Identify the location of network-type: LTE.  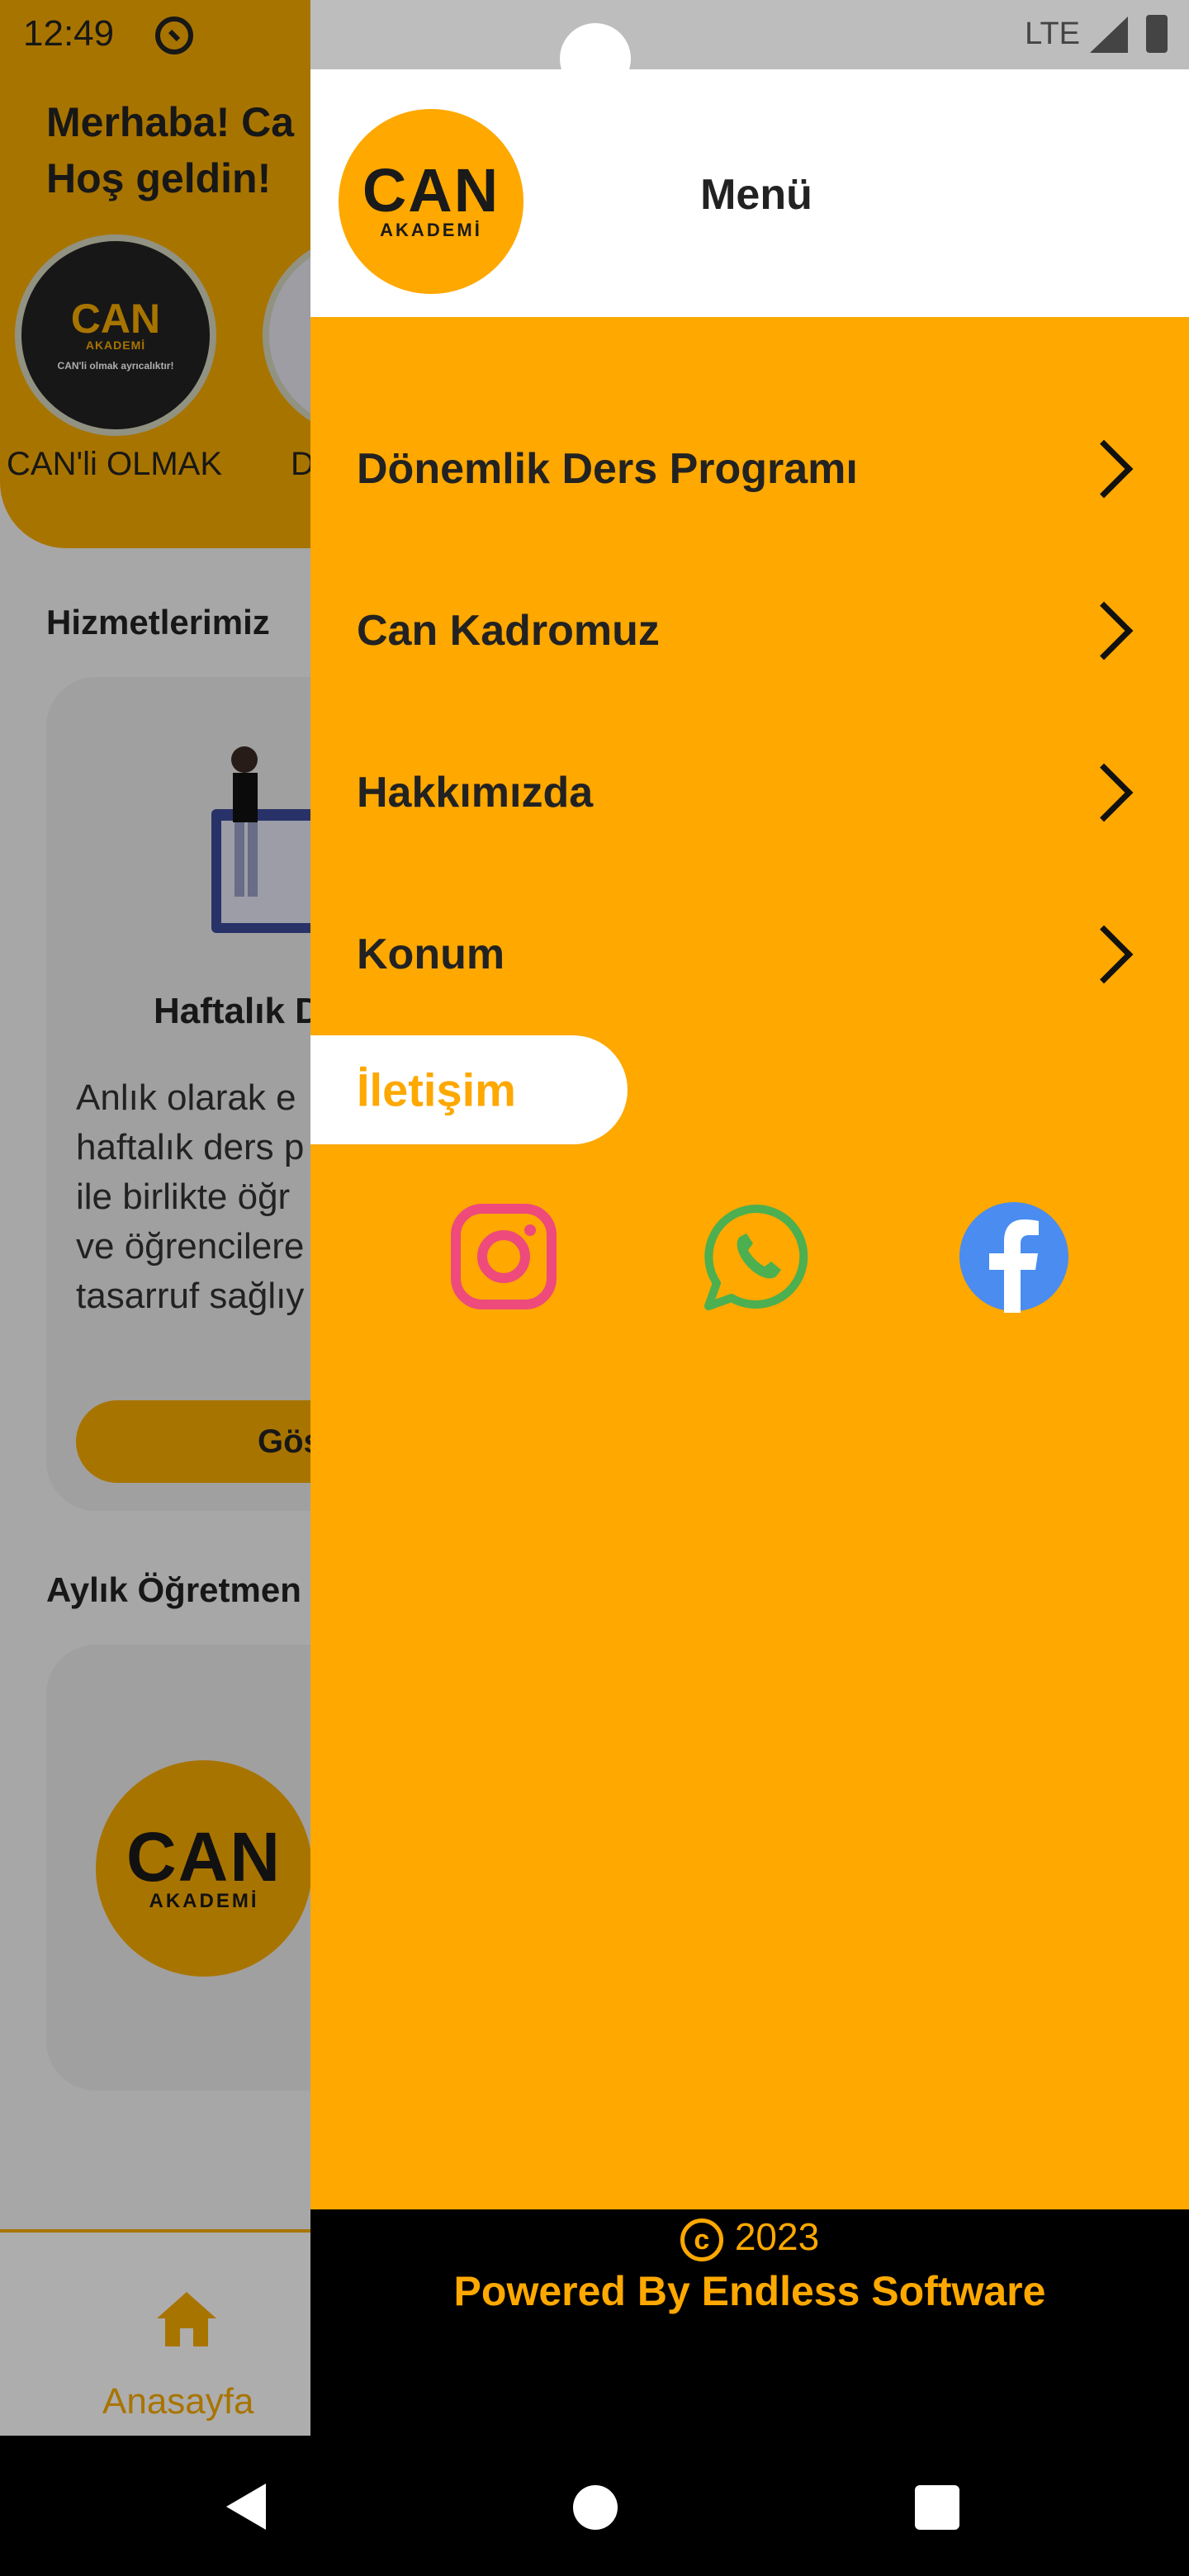
(1052, 34).